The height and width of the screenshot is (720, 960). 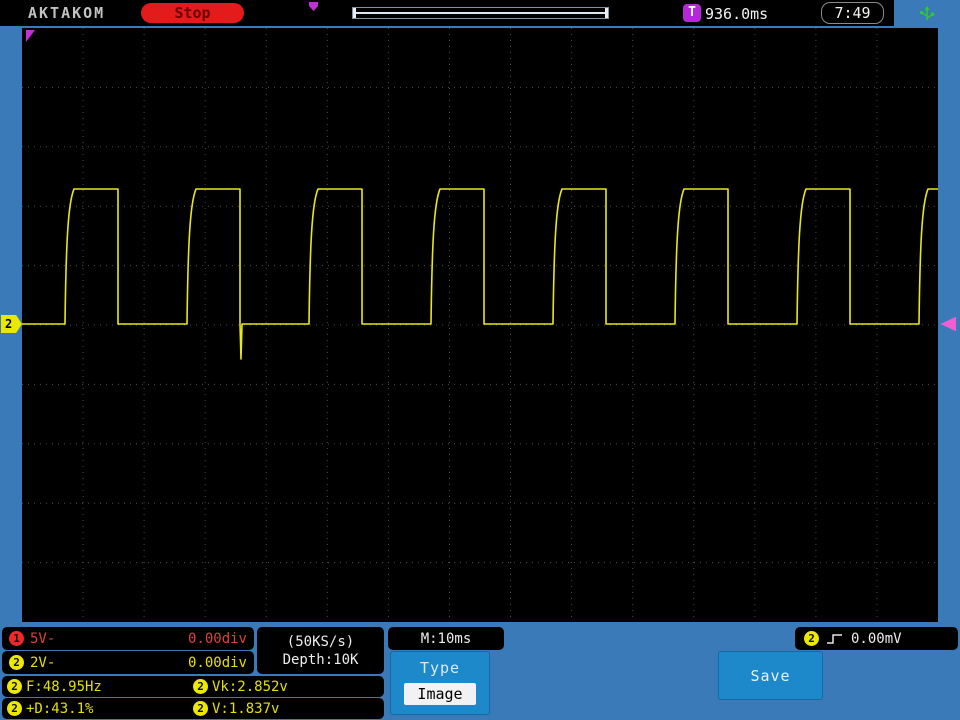 I want to click on ch1-offset: 0.00div, so click(x=217, y=638).